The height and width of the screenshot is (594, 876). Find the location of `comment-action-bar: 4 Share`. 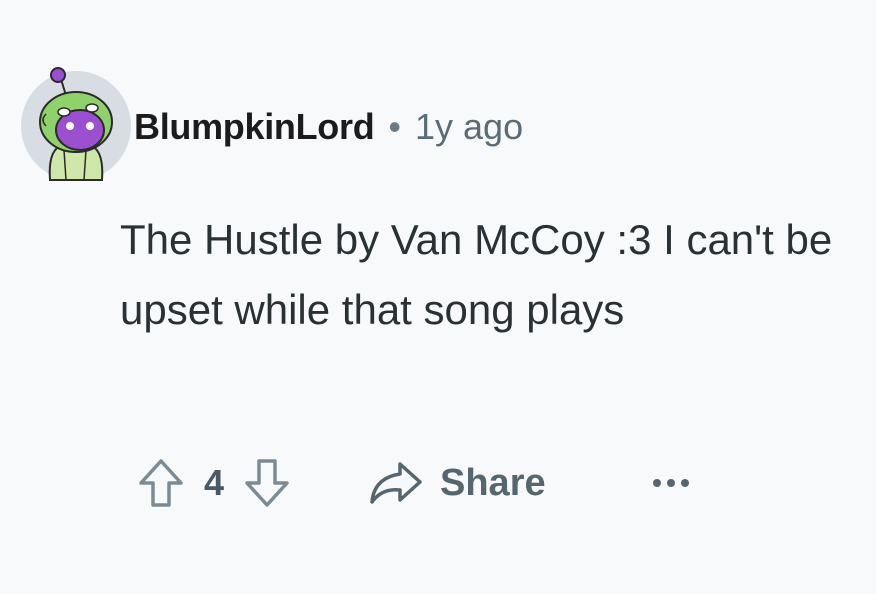

comment-action-bar: 4 Share is located at coordinates (413, 483).